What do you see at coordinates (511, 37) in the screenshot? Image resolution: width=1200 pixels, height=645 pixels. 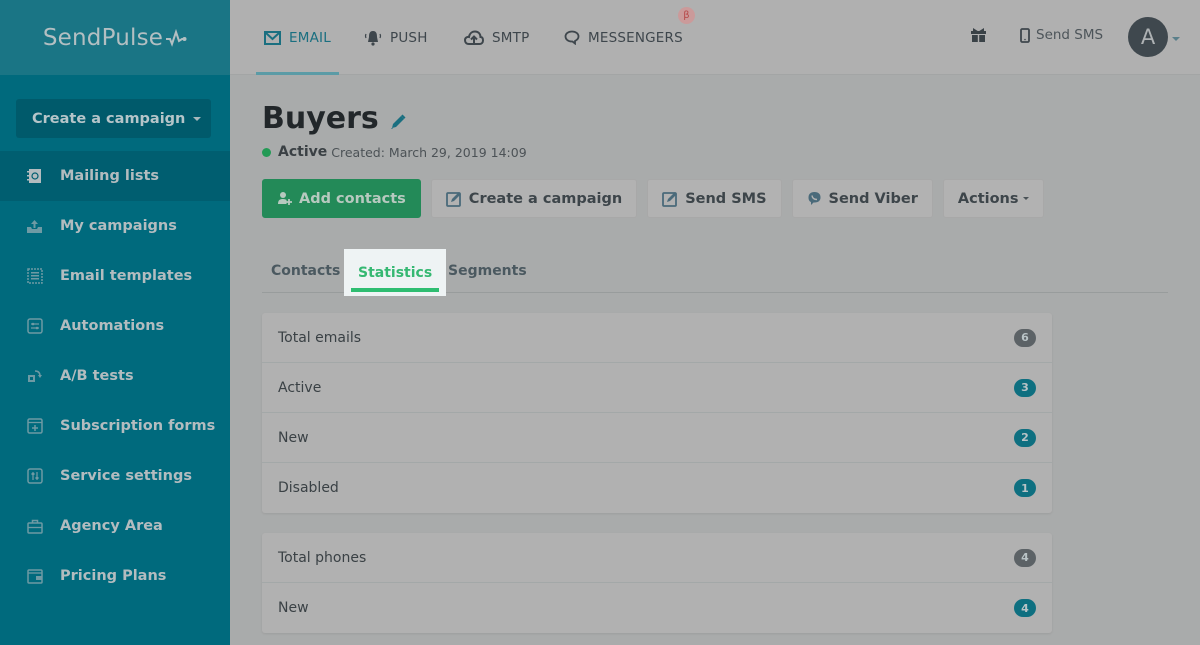 I see `top-tab-label: SMTP` at bounding box center [511, 37].